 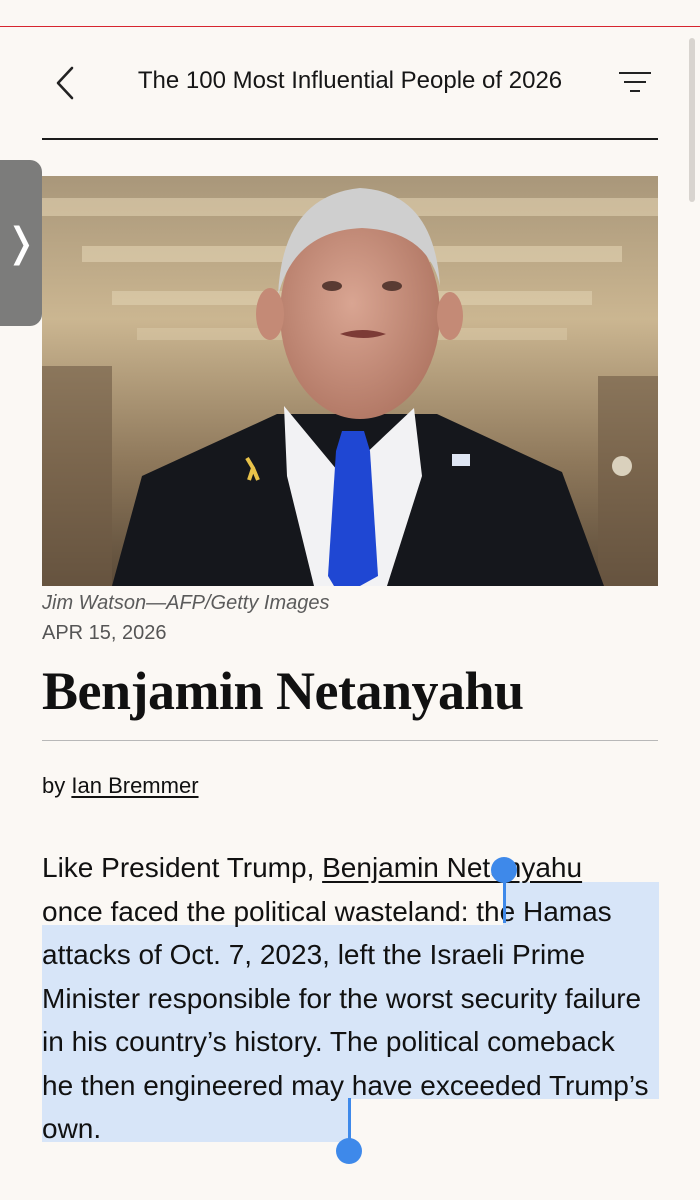 What do you see at coordinates (54, 785) in the screenshot?
I see `byline-prefix: by` at bounding box center [54, 785].